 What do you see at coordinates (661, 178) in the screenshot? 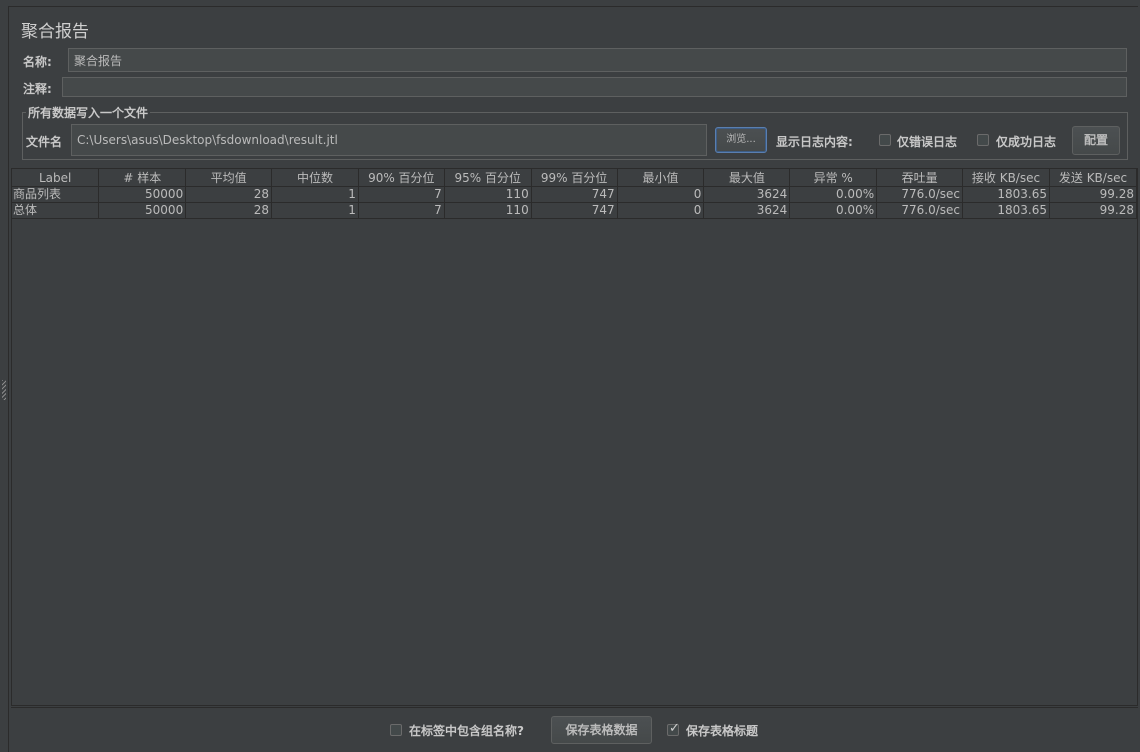
I see `column-header: 最小值` at bounding box center [661, 178].